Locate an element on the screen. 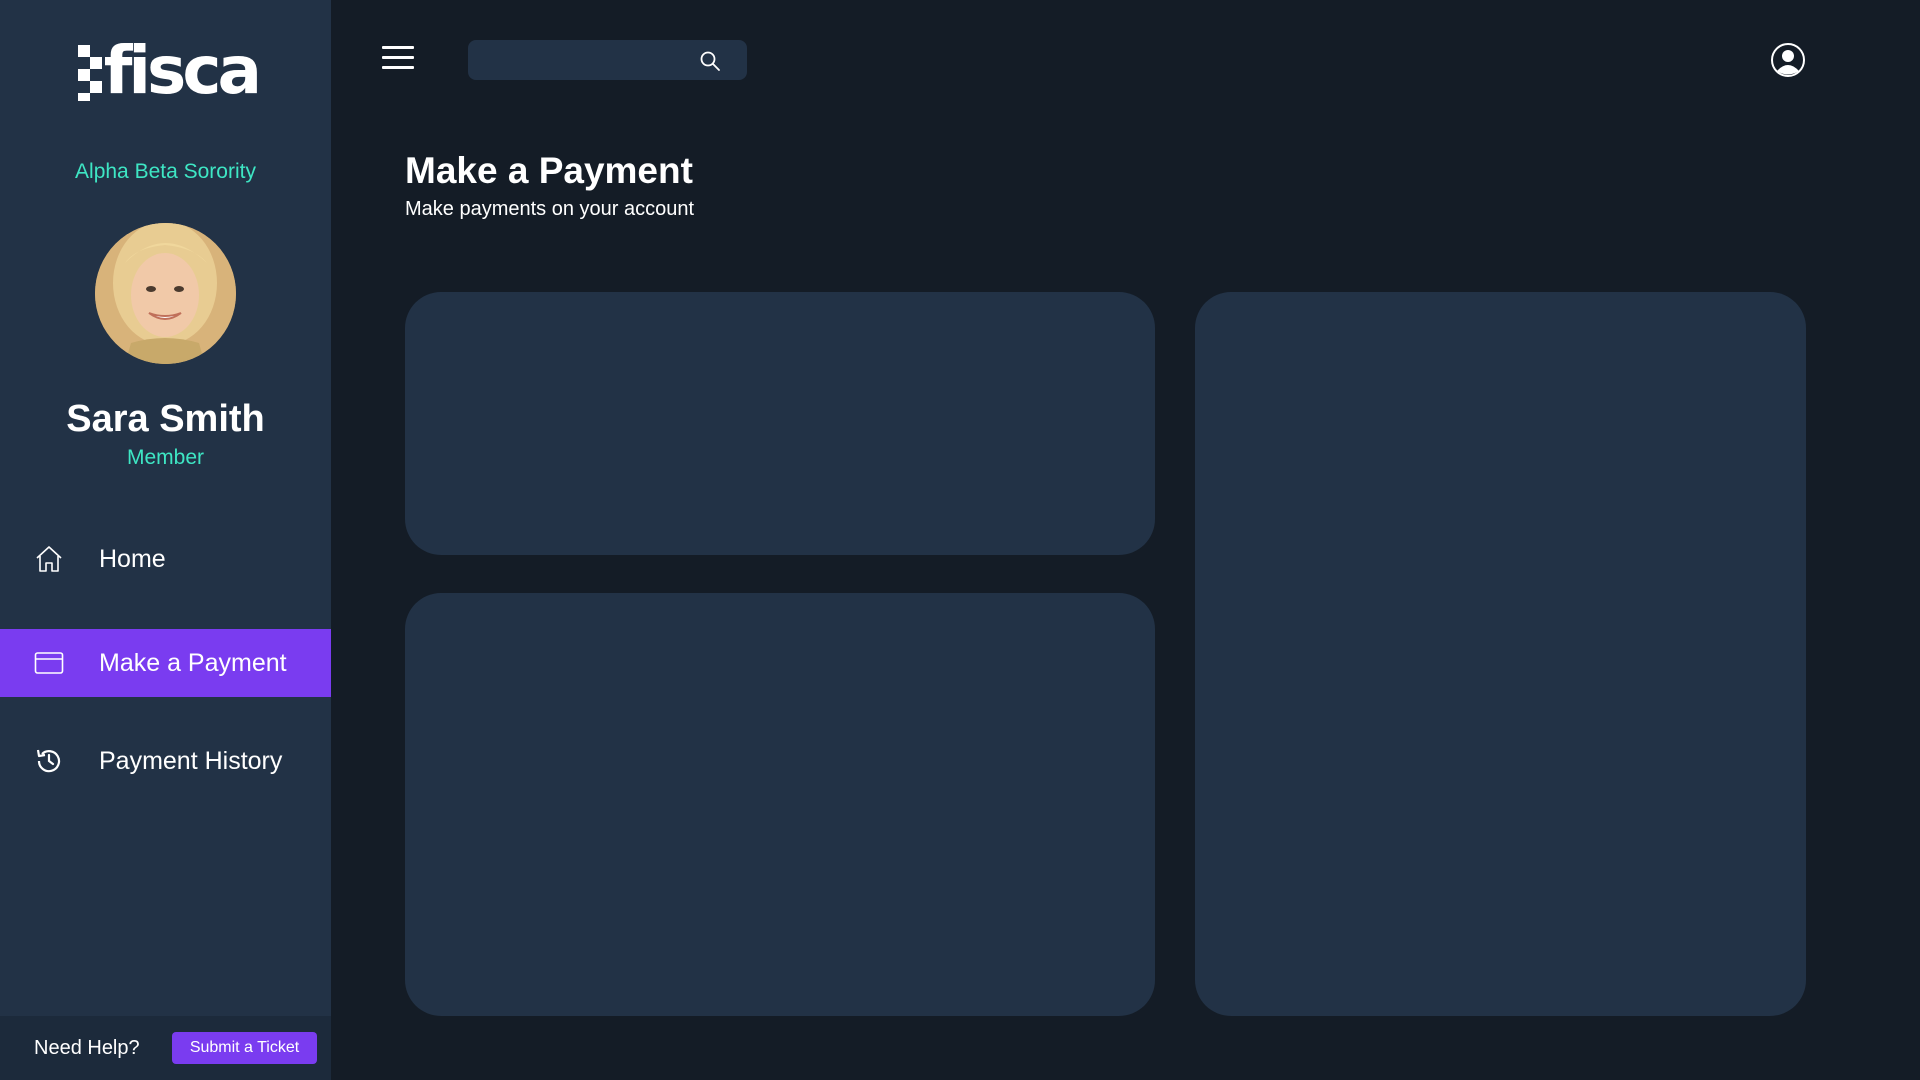 This screenshot has width=1920, height=1080. sidebar-item-payment-history: Payment History is located at coordinates (165, 761).